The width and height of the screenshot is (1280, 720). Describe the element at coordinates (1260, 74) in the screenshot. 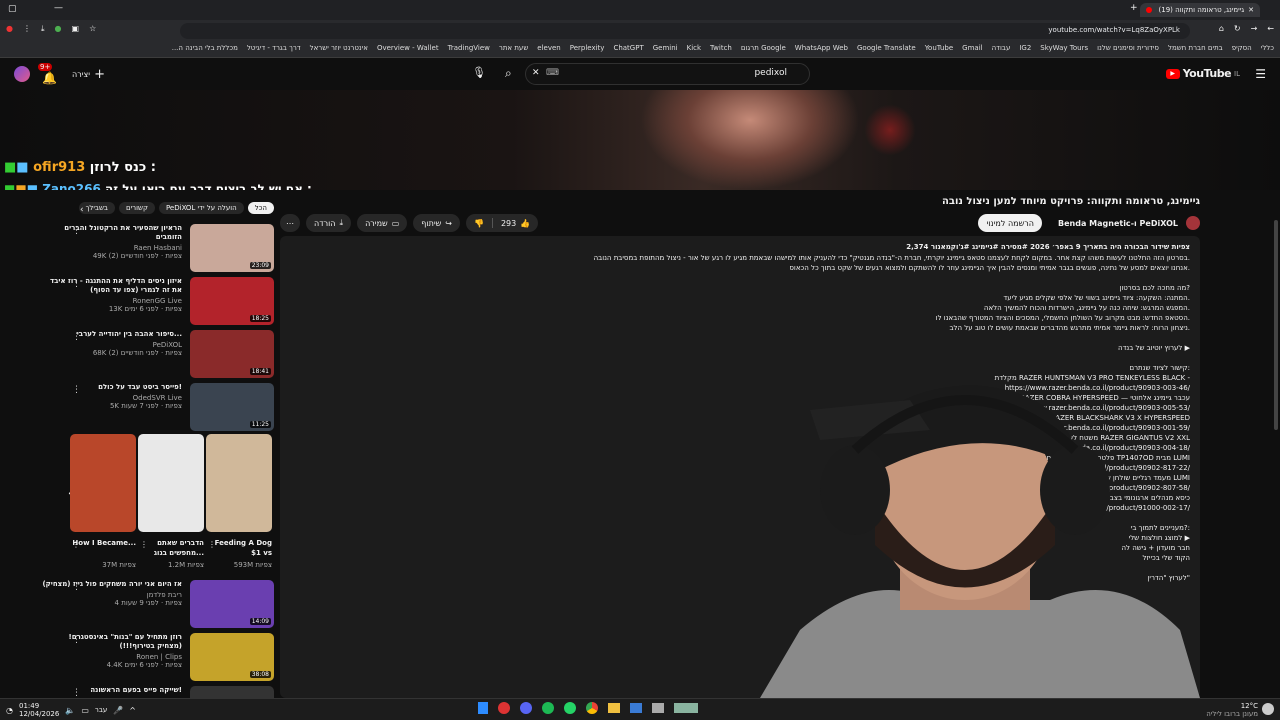

I see `hamburger-menu-icon: ☰` at that location.